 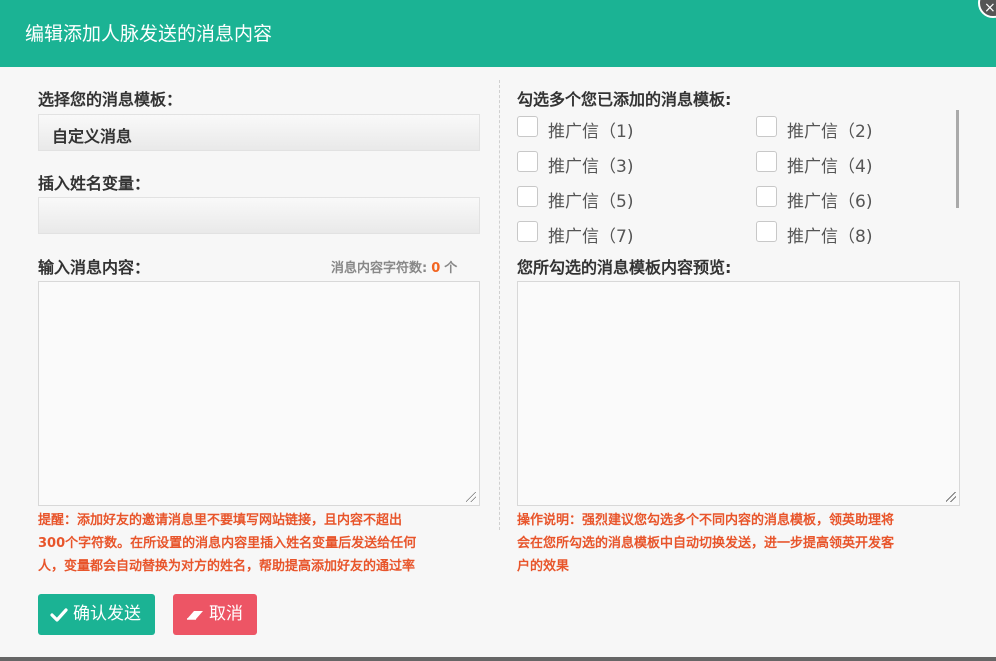 What do you see at coordinates (624, 267) in the screenshot?
I see `preview-label: 您所勾选的消息模板内容预览:` at bounding box center [624, 267].